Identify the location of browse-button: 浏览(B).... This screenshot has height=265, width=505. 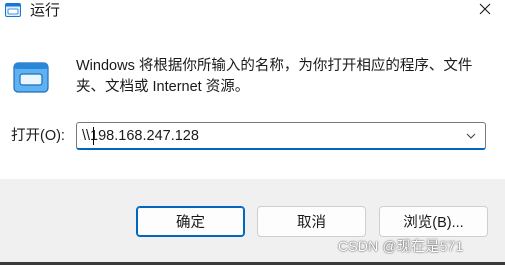
(433, 221).